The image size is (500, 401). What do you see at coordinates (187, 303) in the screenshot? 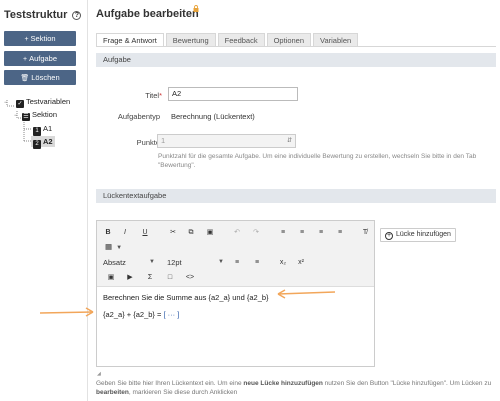
I see `annotation-arrows` at bounding box center [187, 303].